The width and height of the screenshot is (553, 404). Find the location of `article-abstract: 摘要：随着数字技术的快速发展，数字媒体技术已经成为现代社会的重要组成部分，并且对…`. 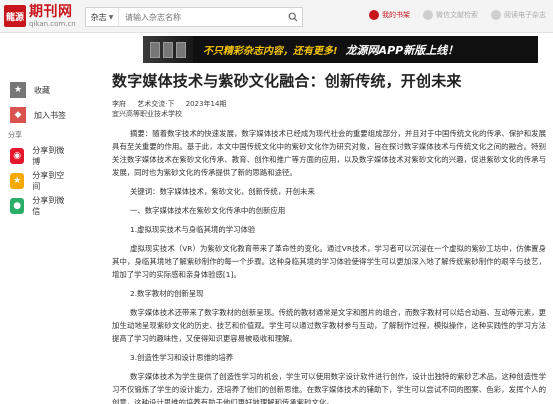

article-abstract: 摘要：随着数字技术的快速发展，数字媒体技术已经成为现代社会的重要组成部分，并且对… is located at coordinates (329, 153).